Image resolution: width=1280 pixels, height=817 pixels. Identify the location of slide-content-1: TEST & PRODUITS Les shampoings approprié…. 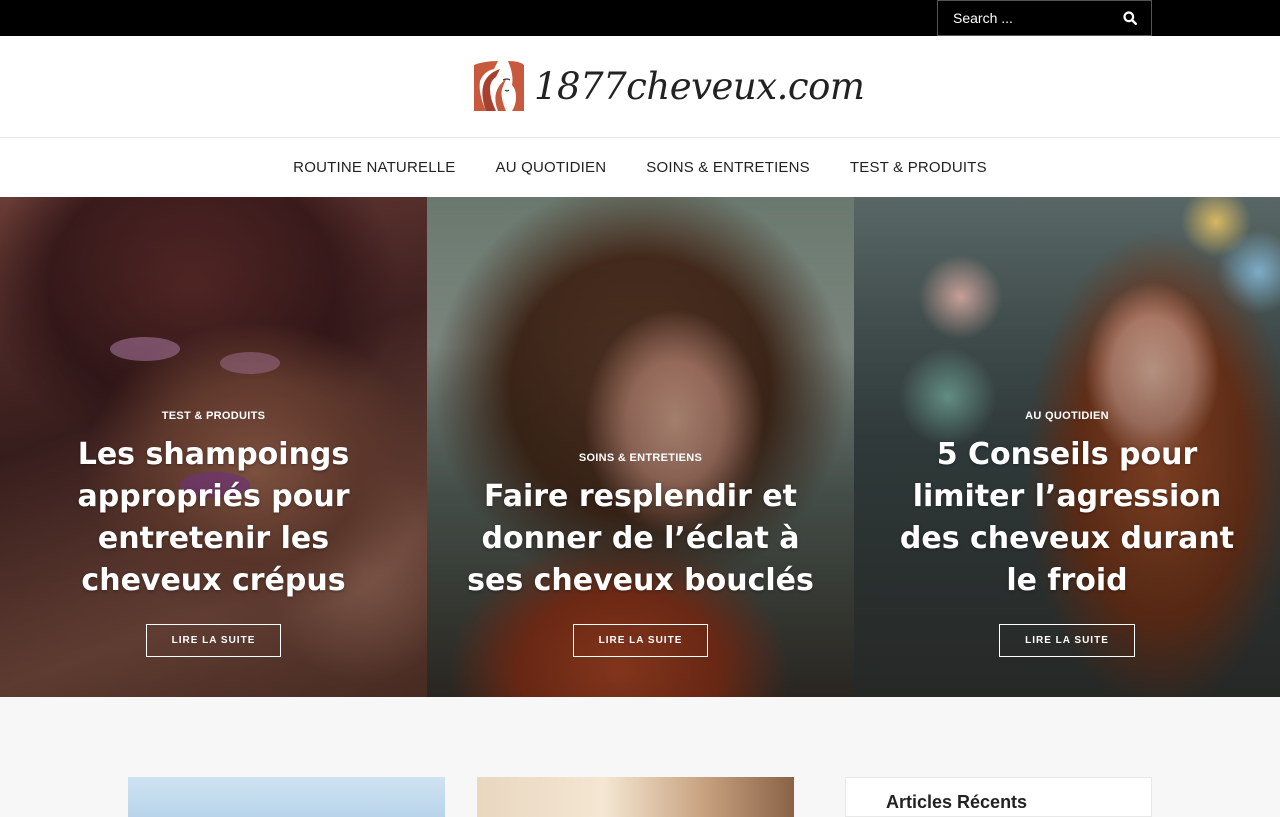
(213, 531).